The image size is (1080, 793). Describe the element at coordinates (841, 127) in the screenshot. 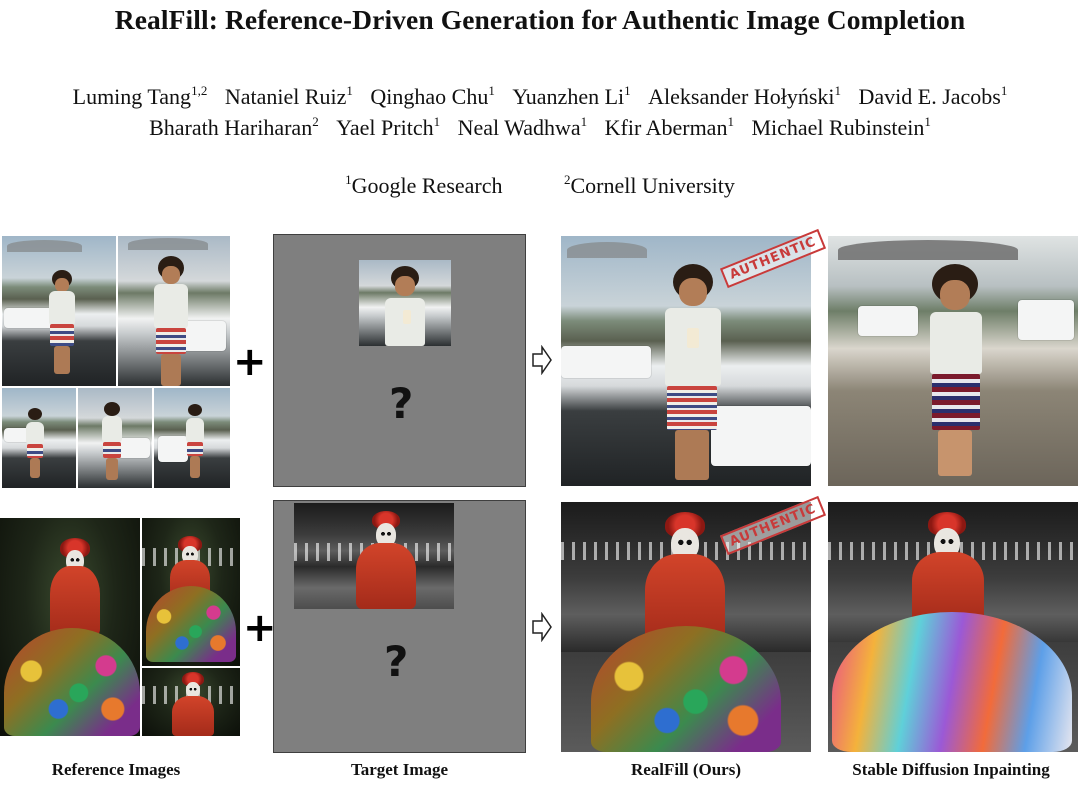

I see `author: Michael Rubinstein1` at that location.